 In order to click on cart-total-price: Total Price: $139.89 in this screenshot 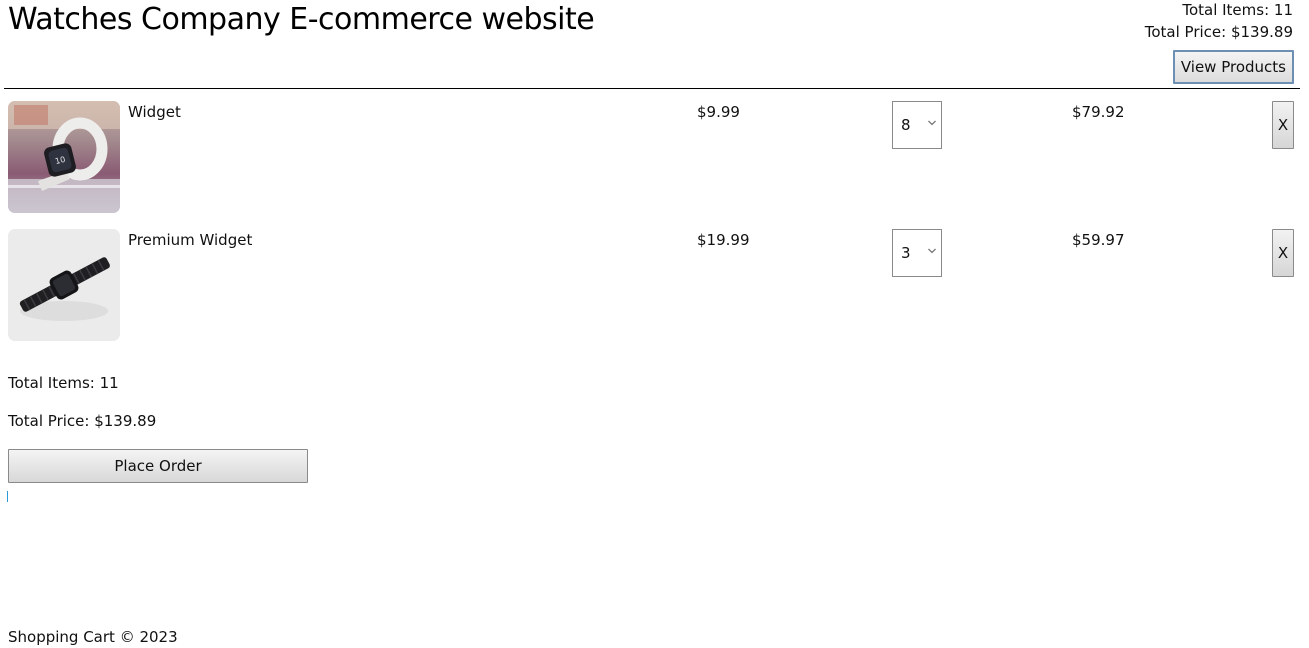, I will do `click(82, 421)`.